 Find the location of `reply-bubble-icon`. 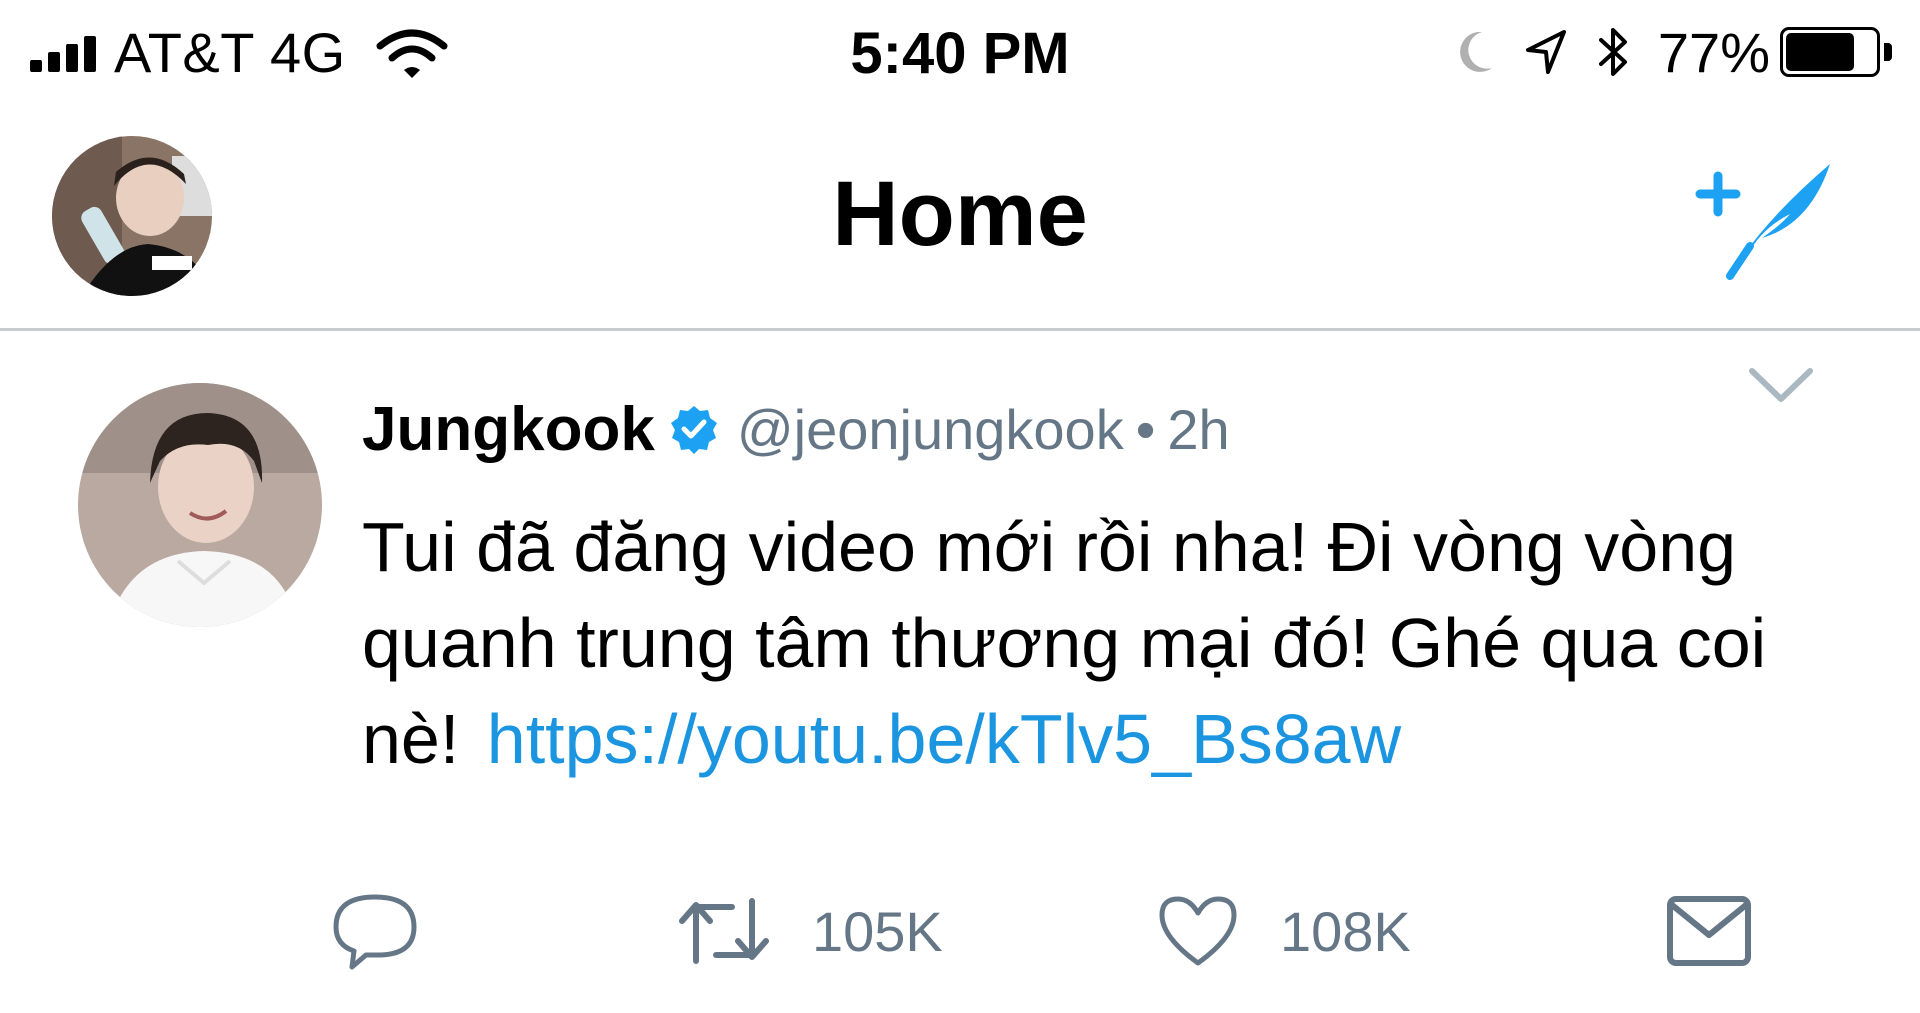

reply-bubble-icon is located at coordinates (375, 932).